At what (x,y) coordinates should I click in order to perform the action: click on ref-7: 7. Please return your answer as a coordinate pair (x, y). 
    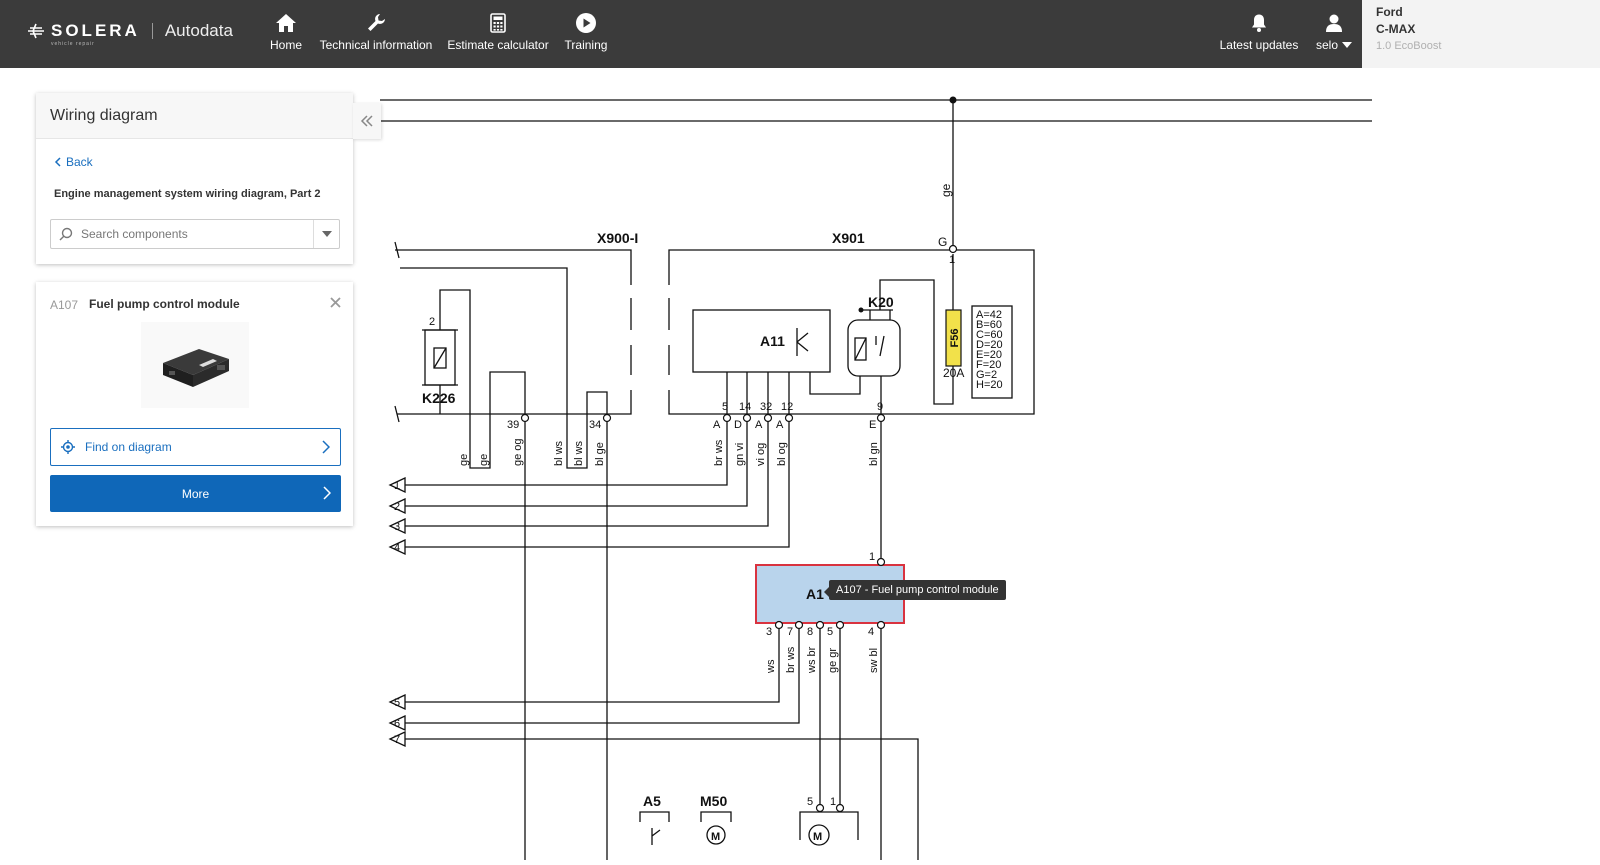
    Looking at the image, I should click on (397, 740).